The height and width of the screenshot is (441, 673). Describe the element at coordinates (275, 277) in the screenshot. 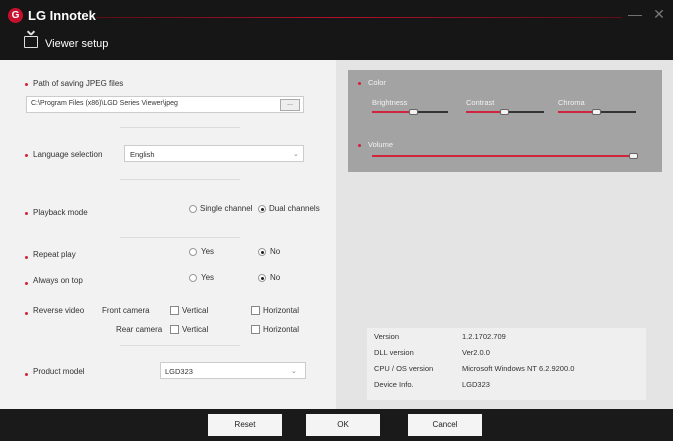

I see `ontop-no-label: No` at that location.